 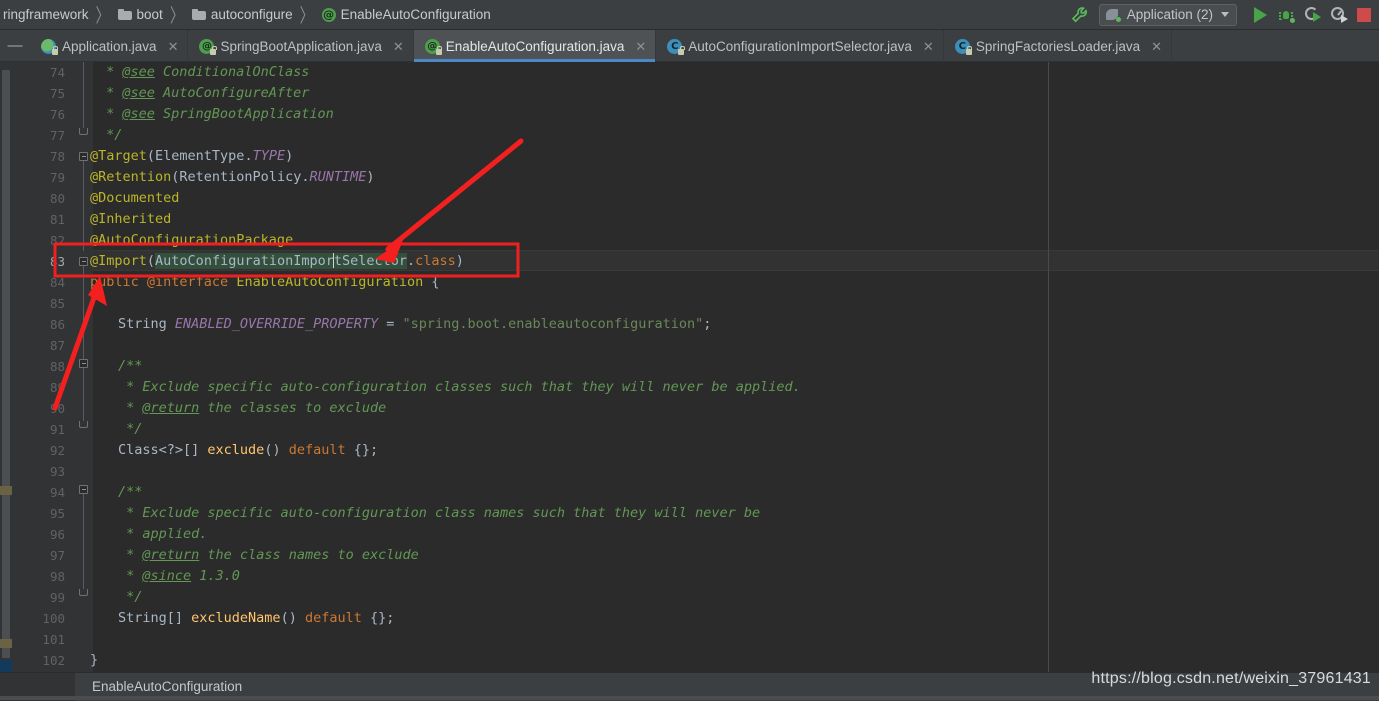 What do you see at coordinates (57, 114) in the screenshot?
I see `line-number: 76` at bounding box center [57, 114].